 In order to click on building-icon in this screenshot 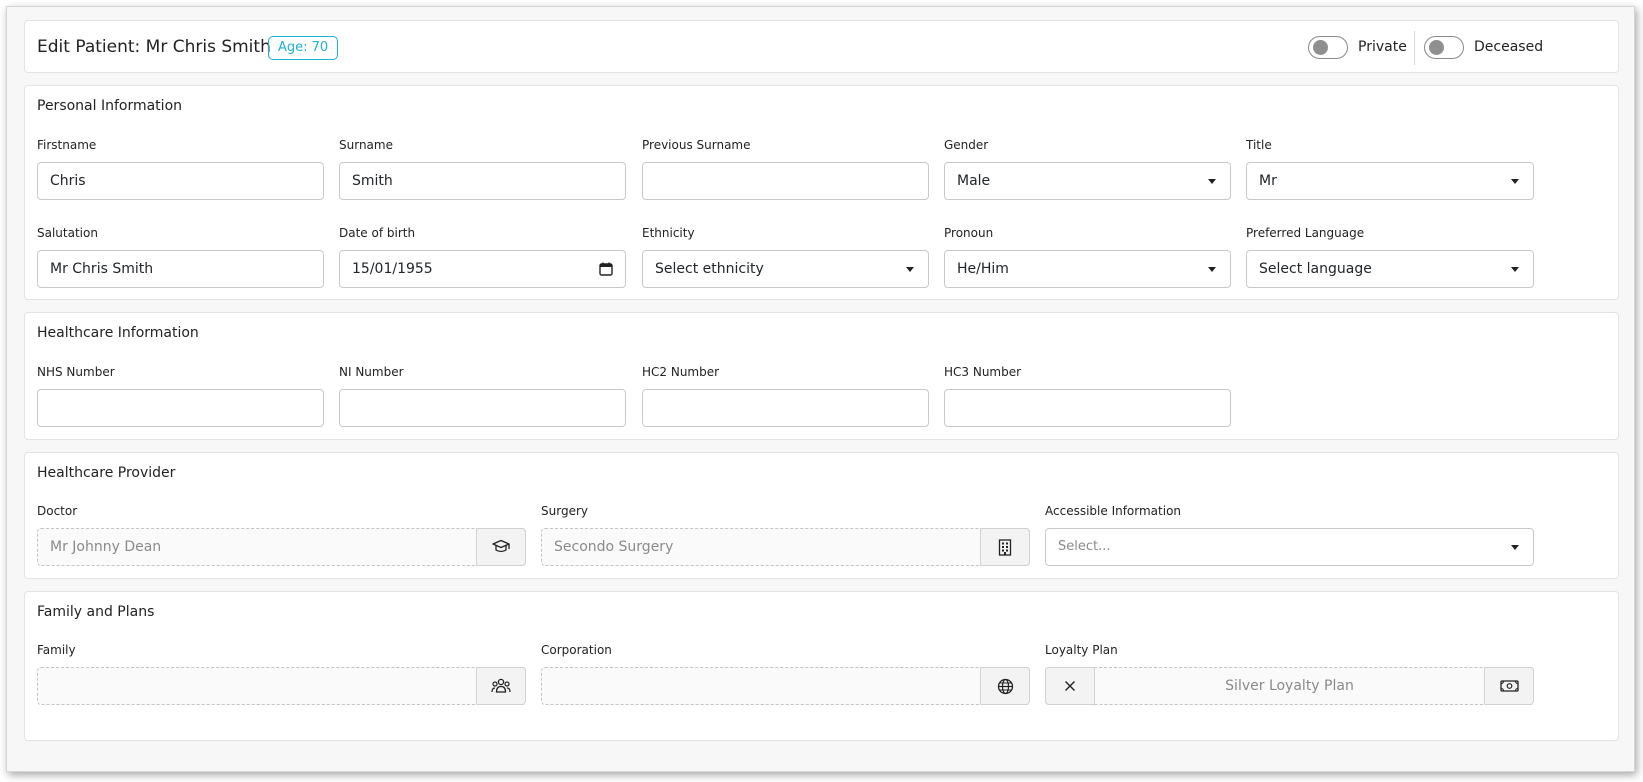, I will do `click(1005, 547)`.